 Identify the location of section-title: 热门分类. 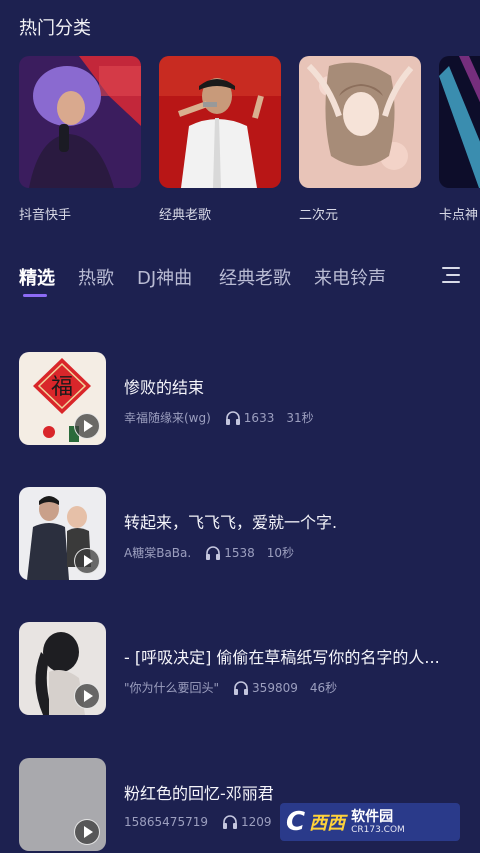
(55, 28).